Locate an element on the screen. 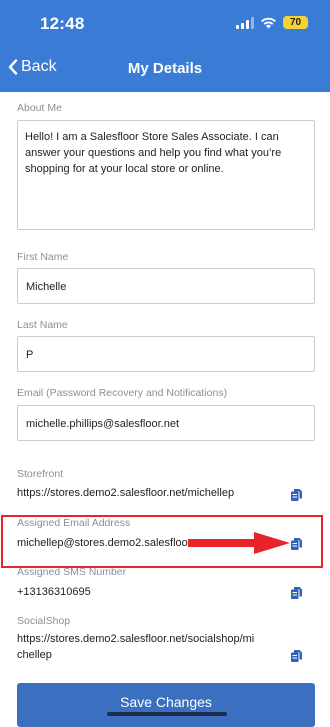 The image size is (330, 727). signal-icon is located at coordinates (245, 22).